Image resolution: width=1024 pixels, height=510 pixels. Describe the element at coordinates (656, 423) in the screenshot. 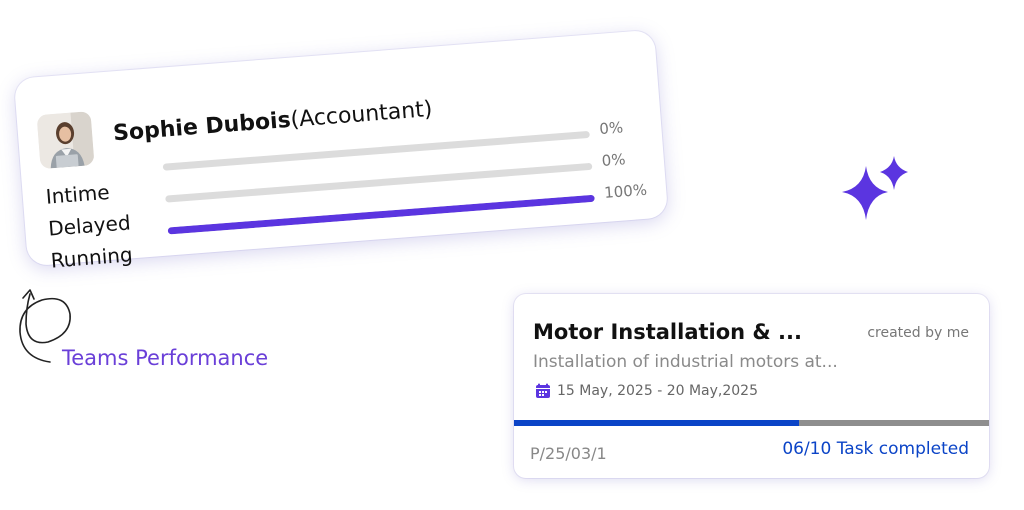

I see `project-progress-fill` at that location.